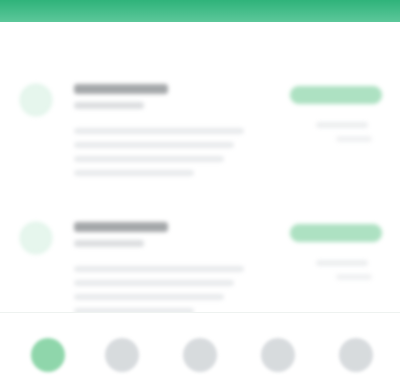  I want to click on home-icon, so click(48, 355).